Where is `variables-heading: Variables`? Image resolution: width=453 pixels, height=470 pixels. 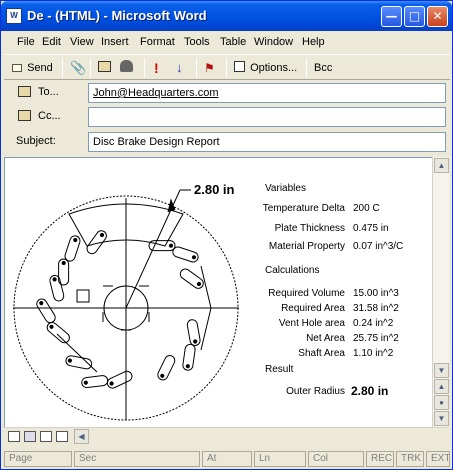
variables-heading: Variables is located at coordinates (285, 188).